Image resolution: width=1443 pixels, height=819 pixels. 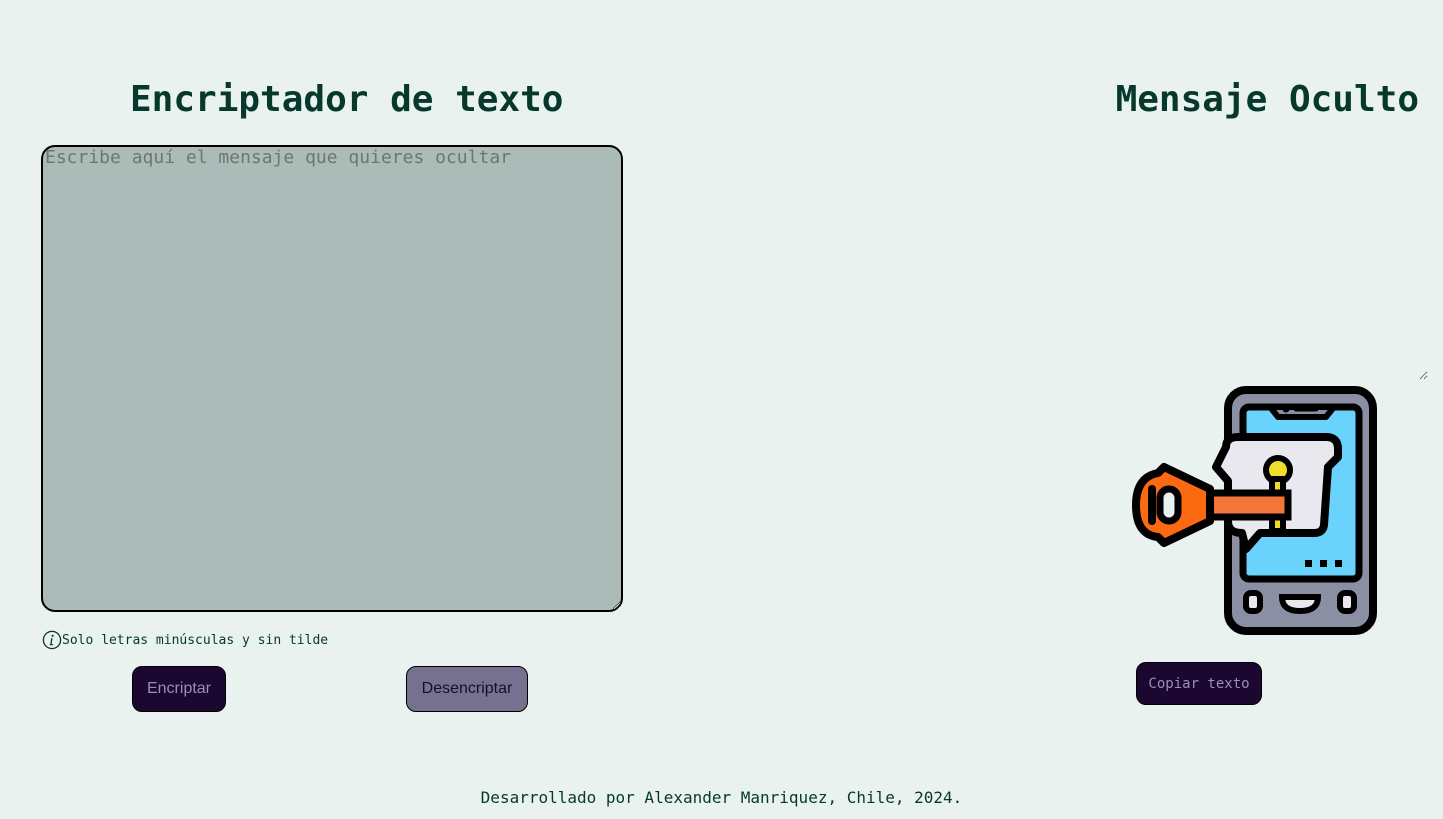 What do you see at coordinates (1254, 510) in the screenshot?
I see `phone-lock-key-illustration` at bounding box center [1254, 510].